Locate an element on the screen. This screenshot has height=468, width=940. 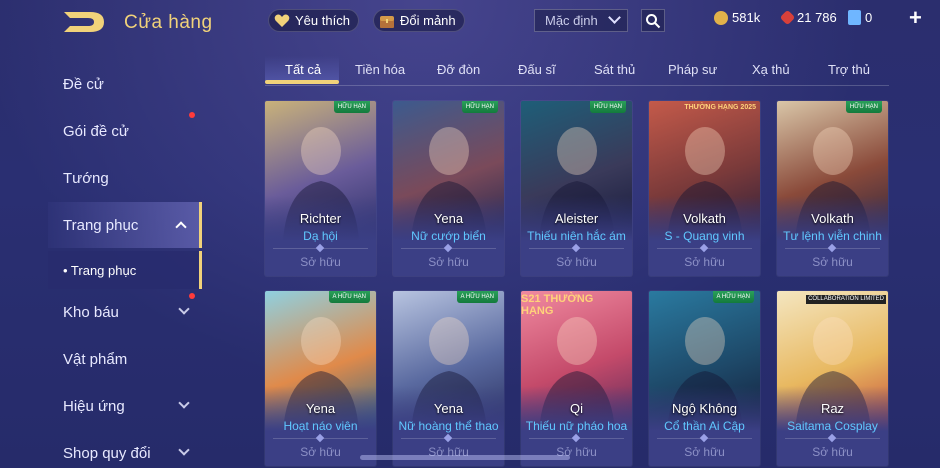
gold-balance: 581k is located at coordinates (737, 17).